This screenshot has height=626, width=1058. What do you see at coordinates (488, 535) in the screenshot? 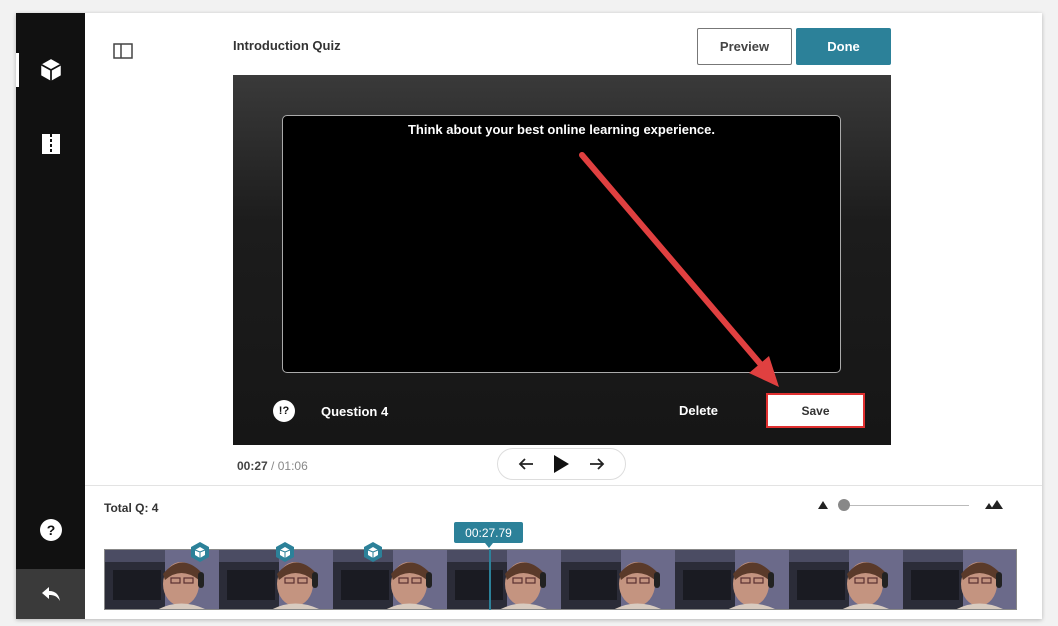
I see `playhead-time-tag: 00:27.79` at bounding box center [488, 535].